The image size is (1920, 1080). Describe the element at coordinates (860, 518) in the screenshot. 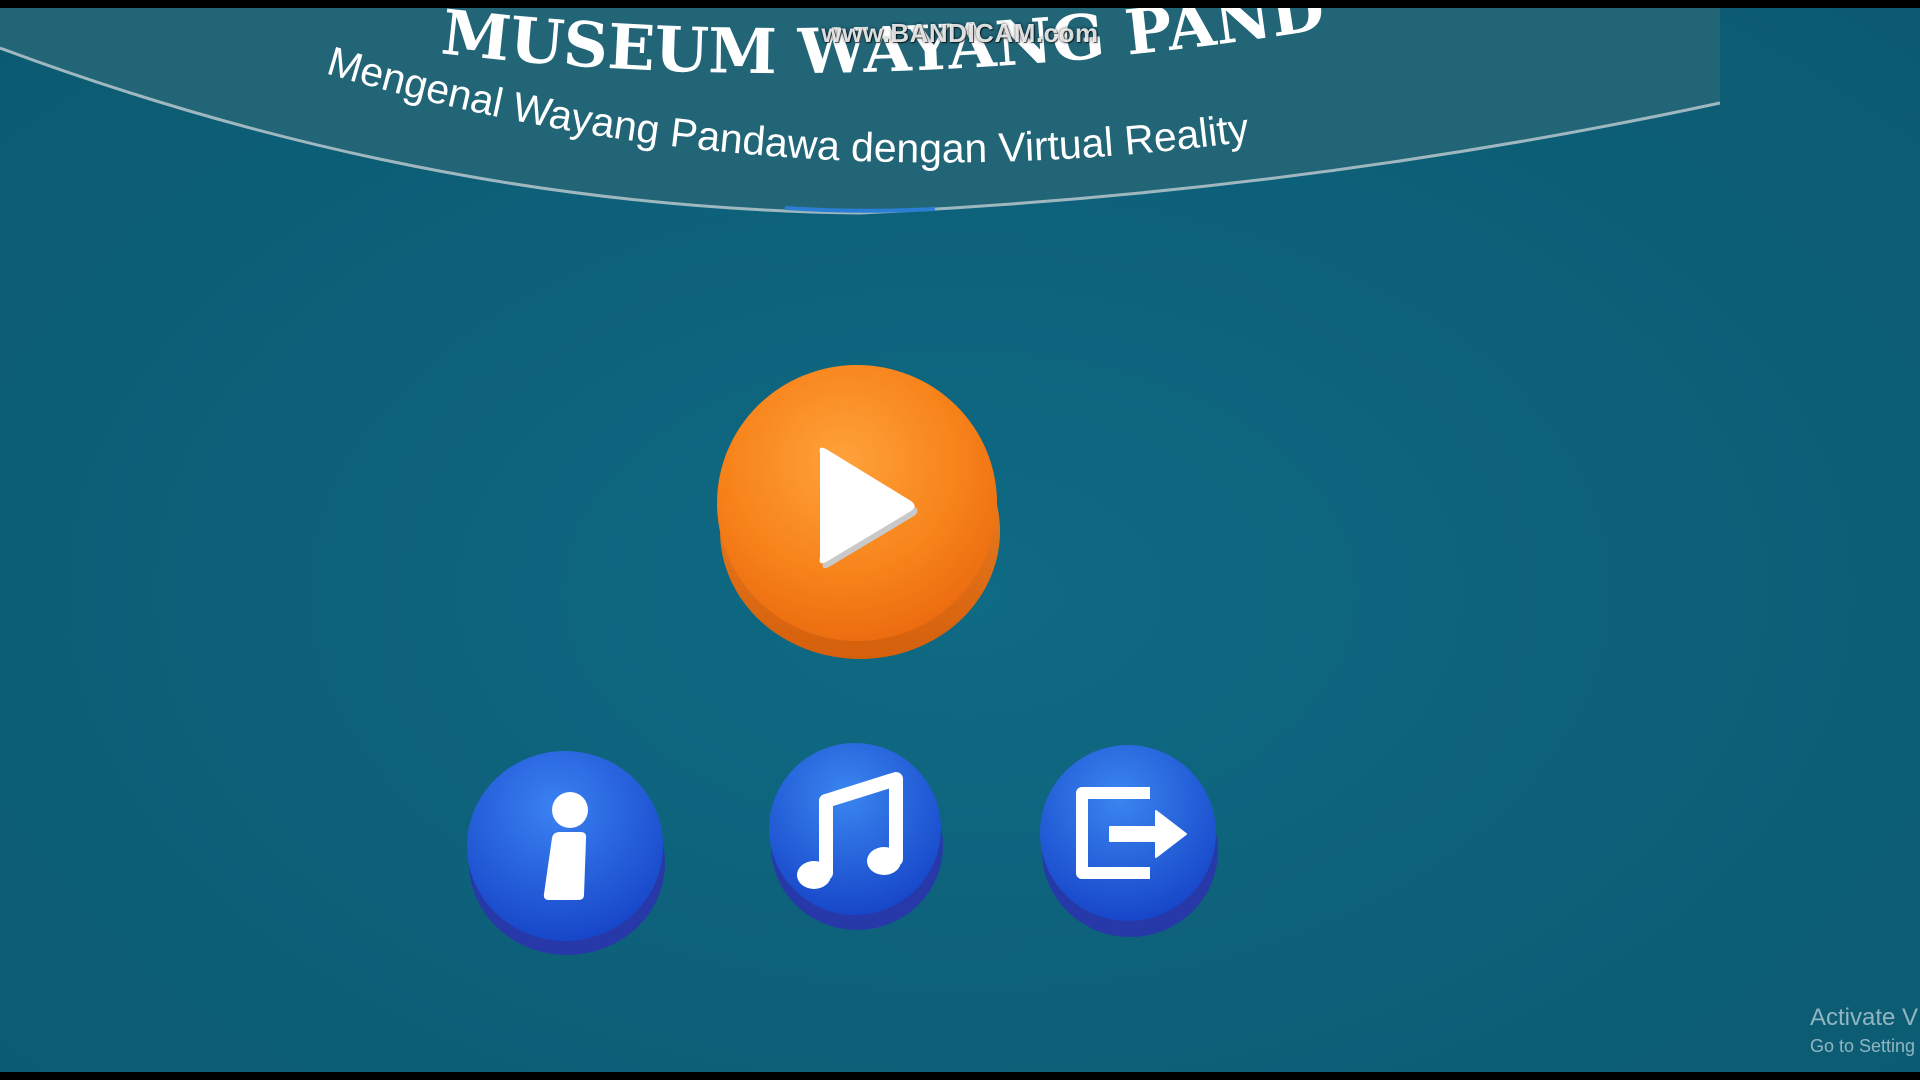

I see `play-button` at that location.